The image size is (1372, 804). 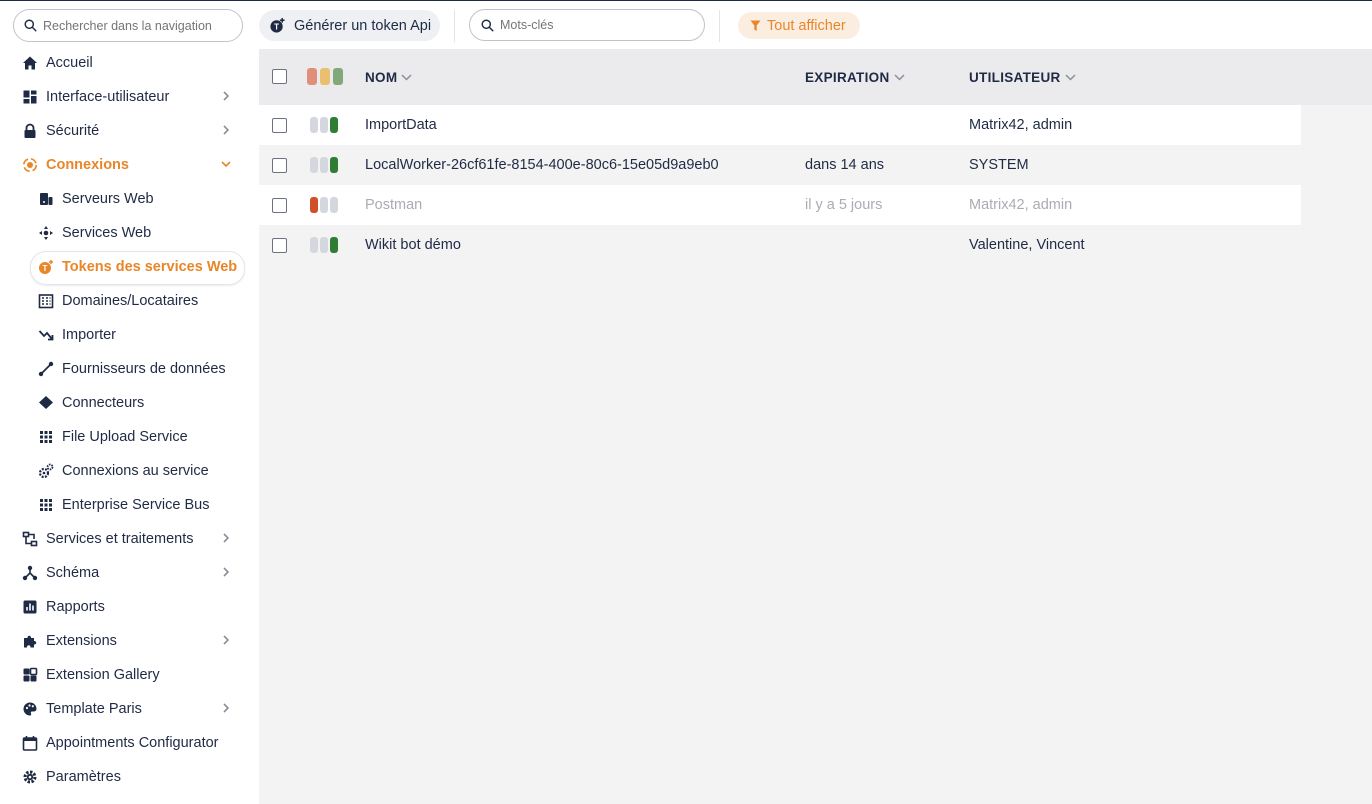 I want to click on toolbar: T Générer un token Api Tout afficher, so click(x=815, y=25).